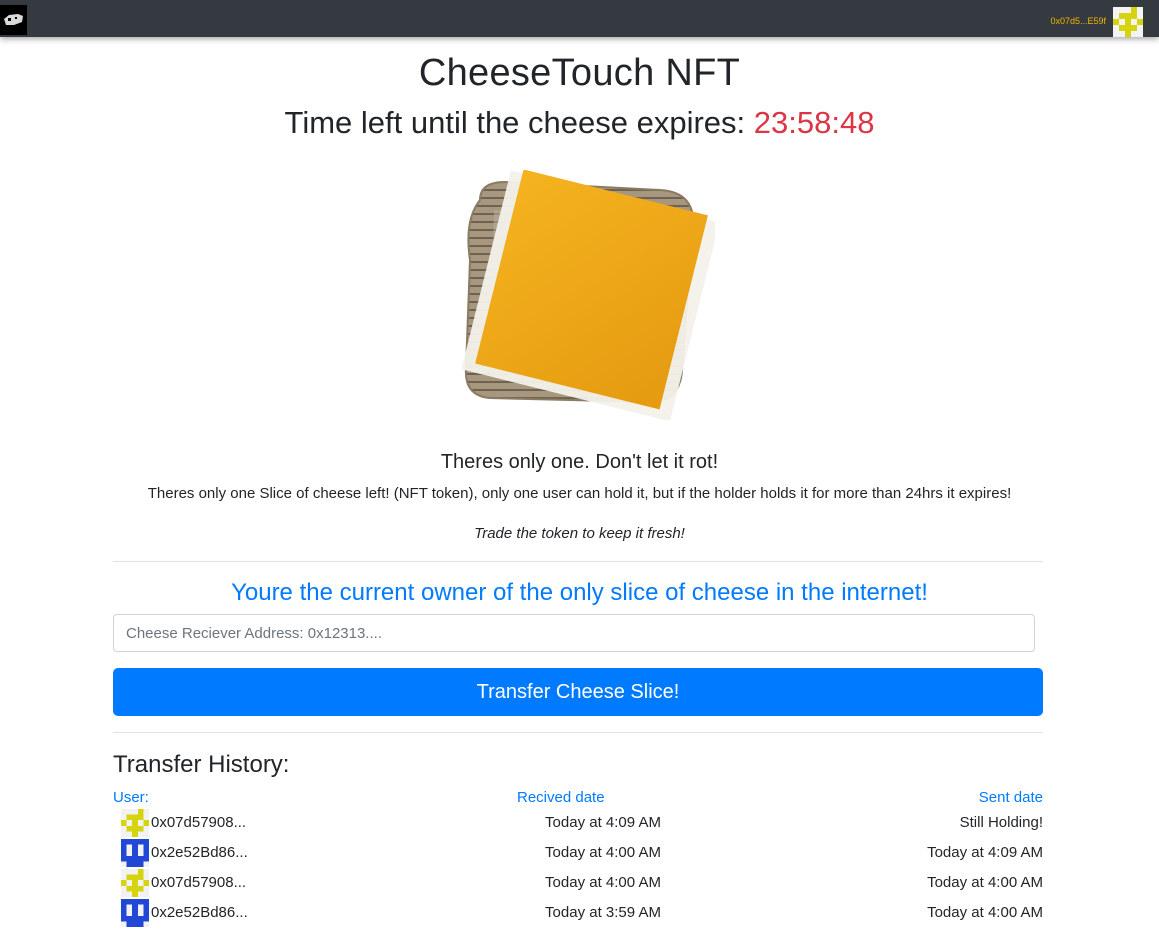  I want to click on history-received-date: Today at 3:59 AM, so click(603, 912).